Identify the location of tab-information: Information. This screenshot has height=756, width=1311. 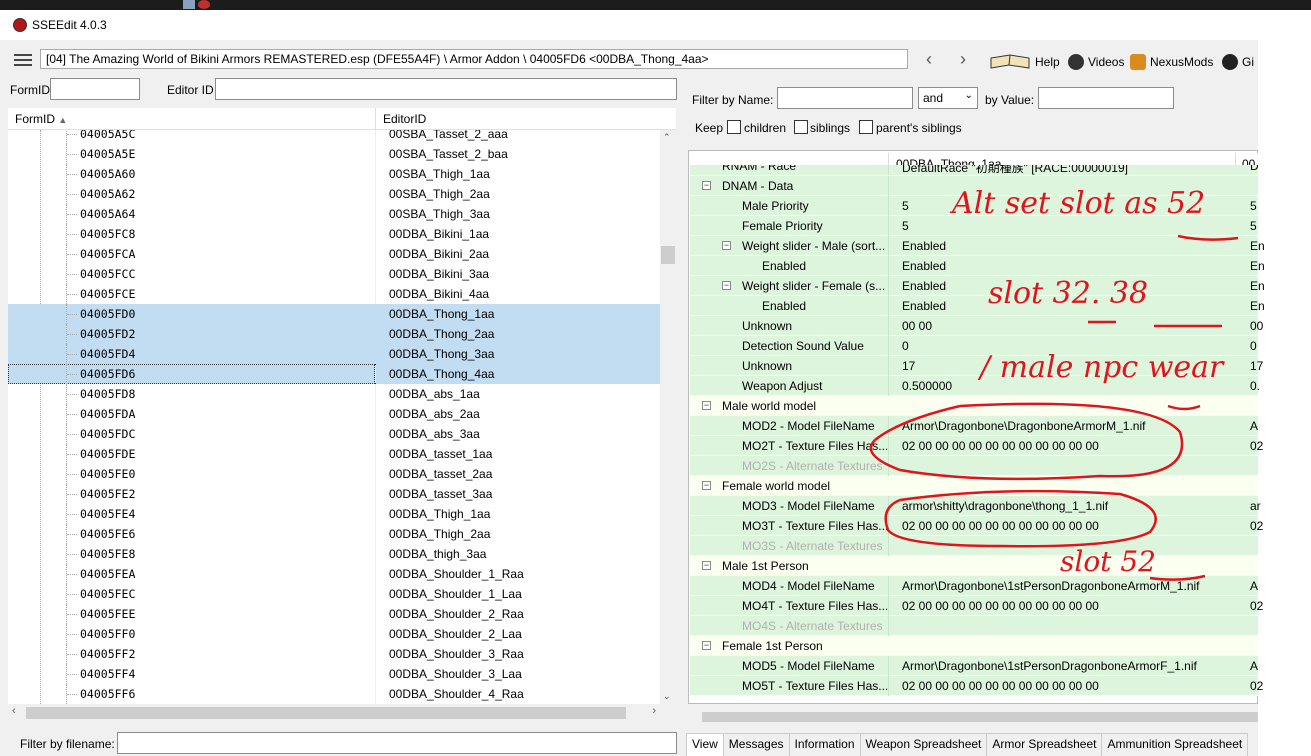
(824, 744).